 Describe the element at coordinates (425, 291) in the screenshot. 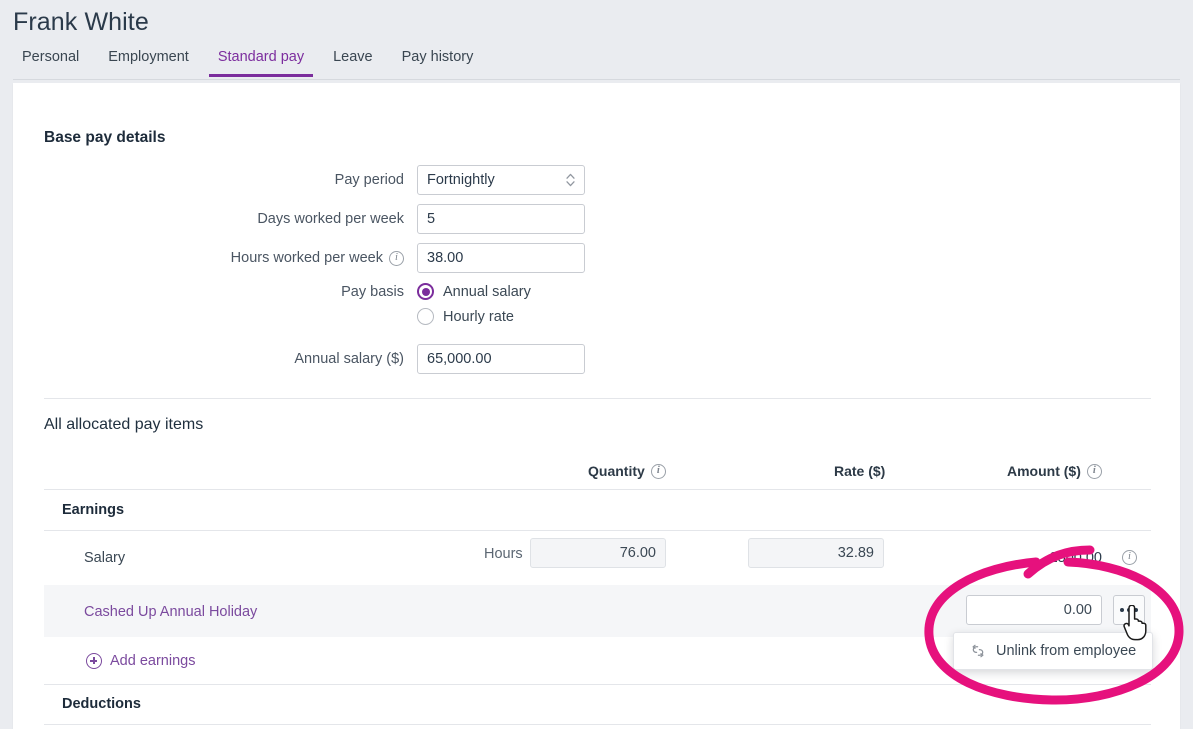

I see `radio-annual-salary-icon` at that location.